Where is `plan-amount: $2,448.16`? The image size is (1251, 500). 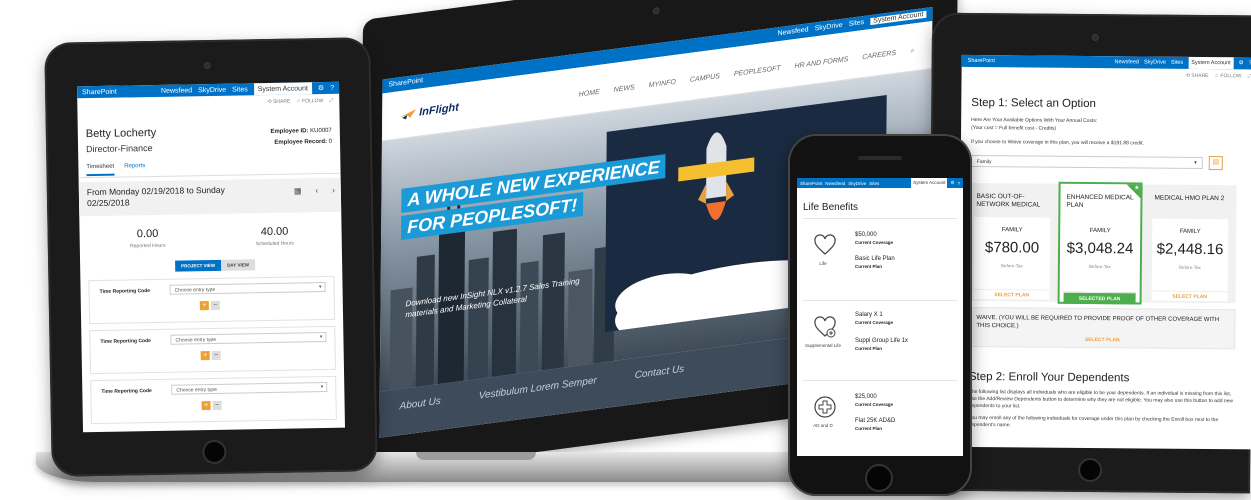
plan-amount: $2,448.16 is located at coordinates (1190, 249).